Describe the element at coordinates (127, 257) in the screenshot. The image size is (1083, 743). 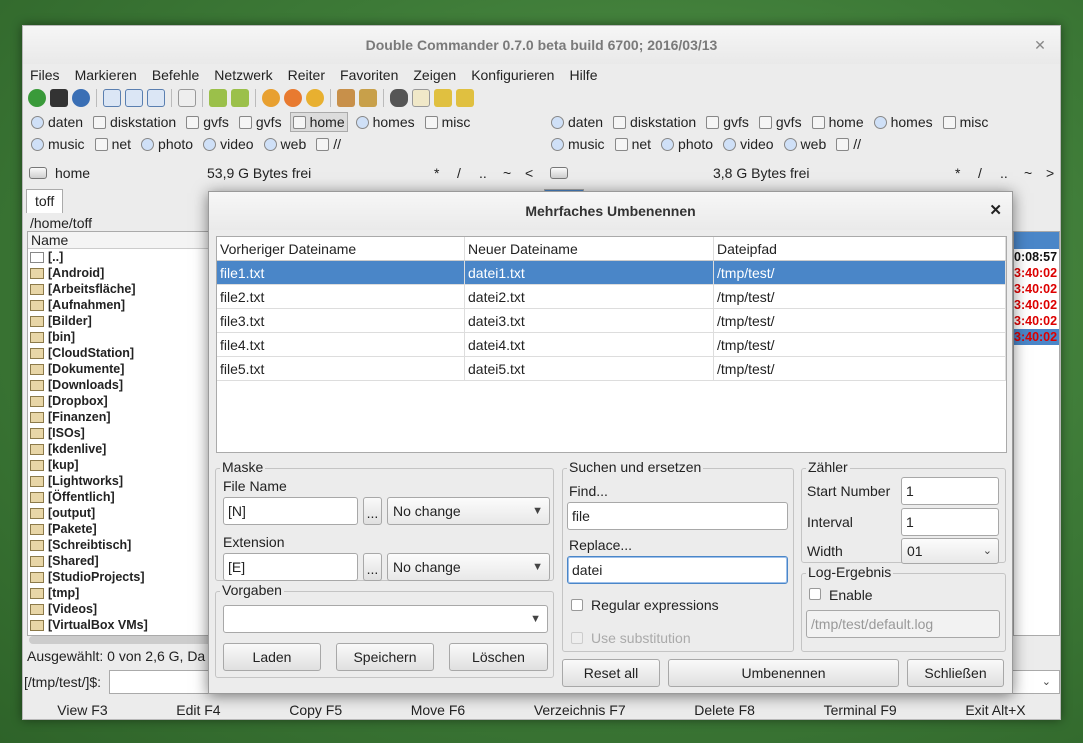
I see `list-item: [..]` at that location.